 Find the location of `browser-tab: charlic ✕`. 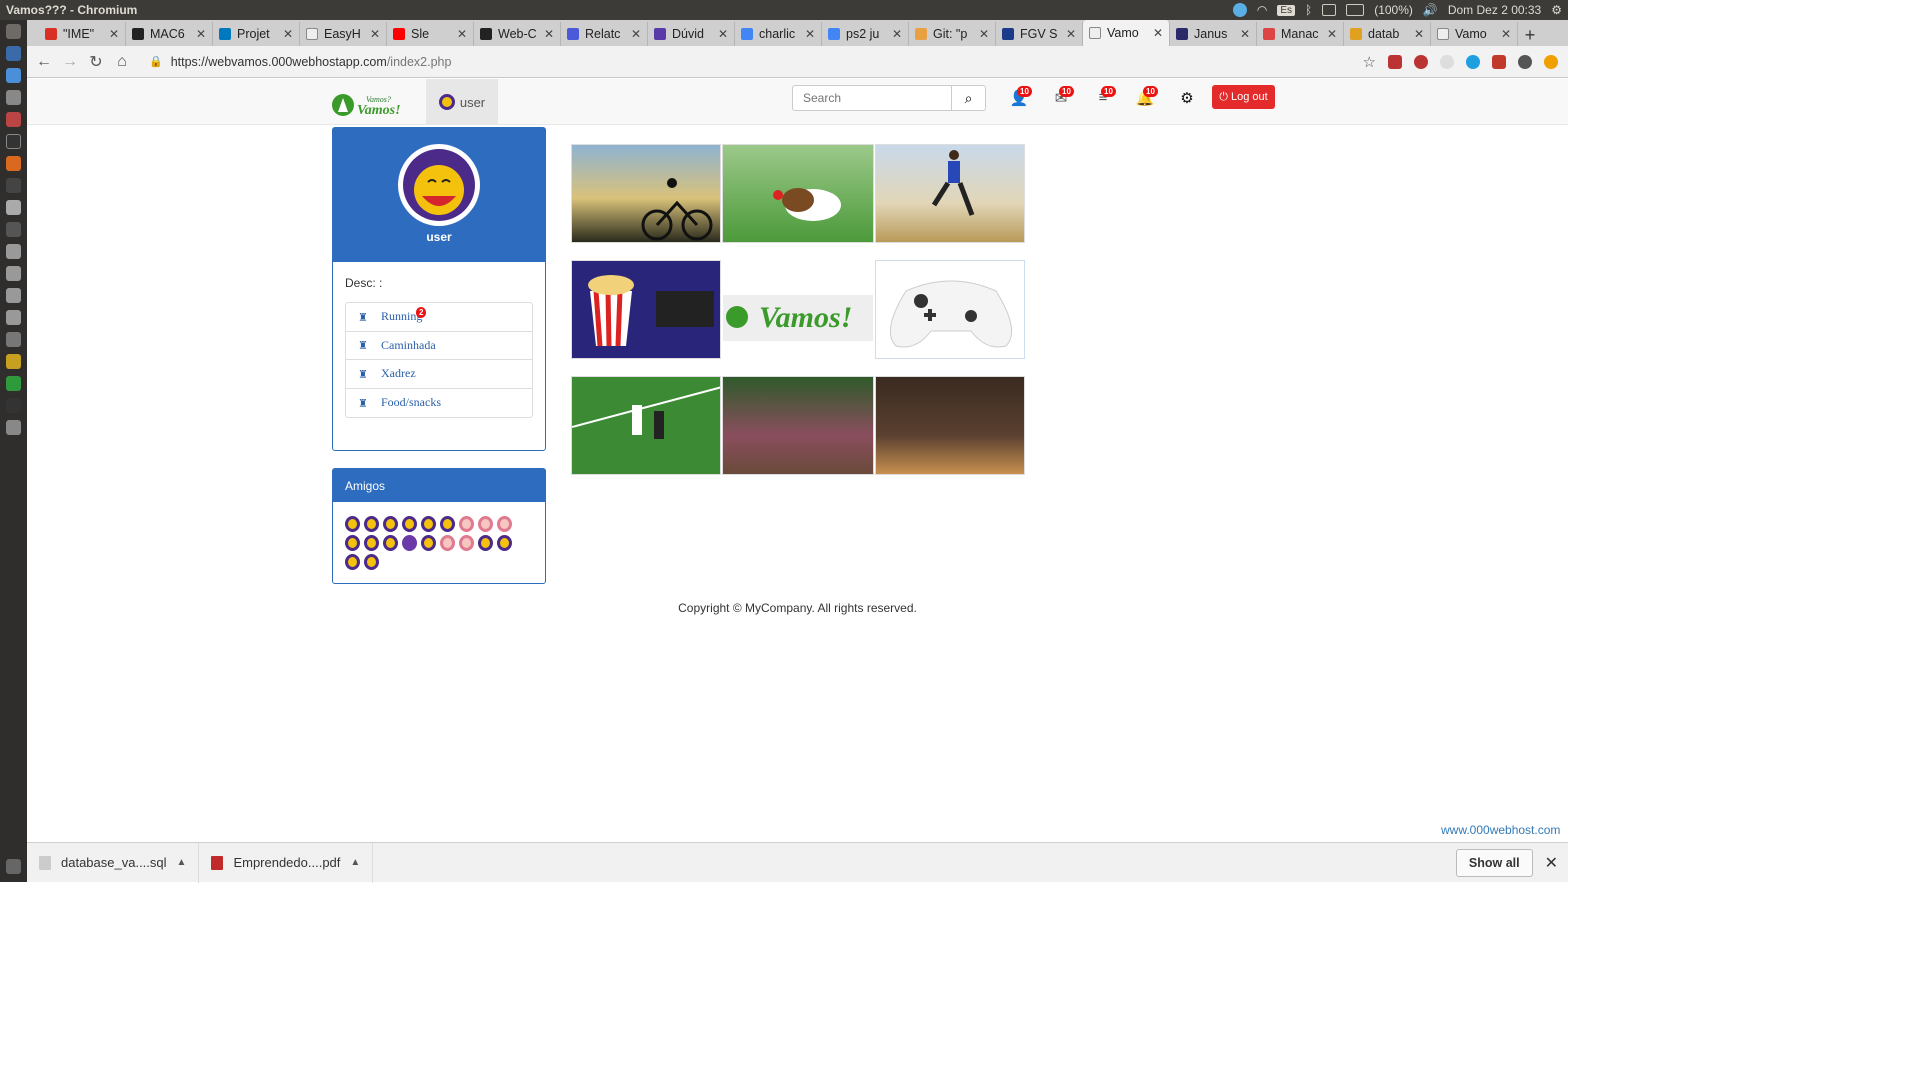

browser-tab: charlic ✕ is located at coordinates (778, 34).